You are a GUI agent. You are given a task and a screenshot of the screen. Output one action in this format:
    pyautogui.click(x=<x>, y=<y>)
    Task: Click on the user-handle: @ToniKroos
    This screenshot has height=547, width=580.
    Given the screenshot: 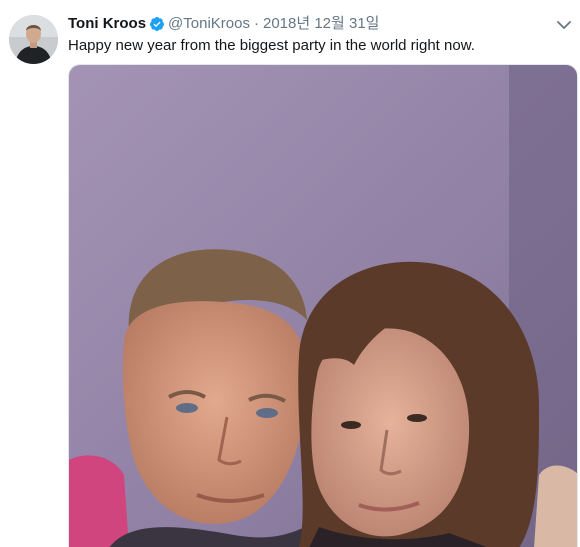 What is the action you would take?
    pyautogui.click(x=209, y=24)
    